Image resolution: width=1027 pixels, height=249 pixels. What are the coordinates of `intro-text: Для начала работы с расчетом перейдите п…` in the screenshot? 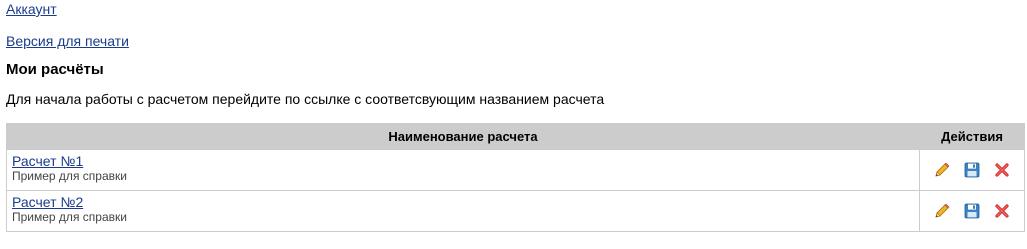 It's located at (305, 99).